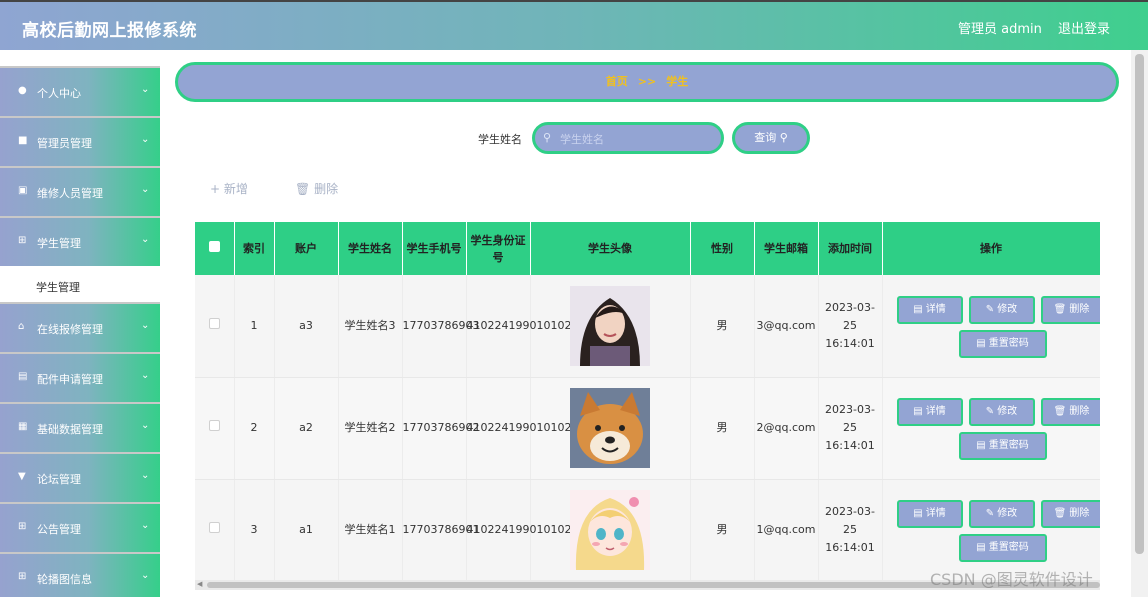 This screenshot has height=597, width=1148. What do you see at coordinates (722, 248) in the screenshot?
I see `column-header: 性别` at bounding box center [722, 248].